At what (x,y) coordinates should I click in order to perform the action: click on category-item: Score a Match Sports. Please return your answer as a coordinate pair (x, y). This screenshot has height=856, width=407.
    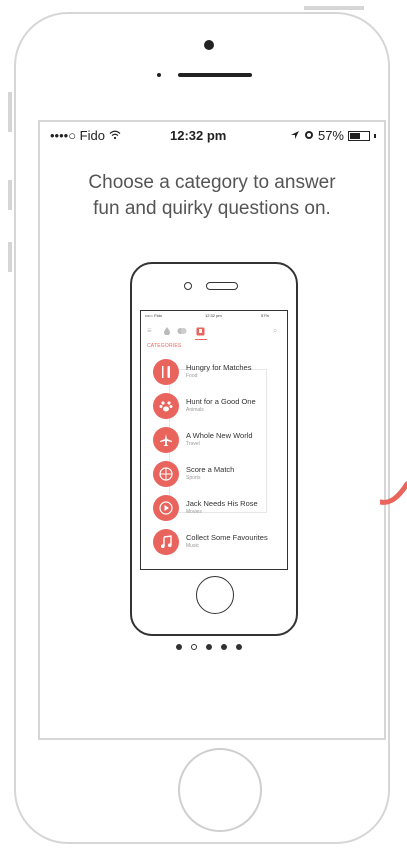
    Looking at the image, I should click on (220, 476).